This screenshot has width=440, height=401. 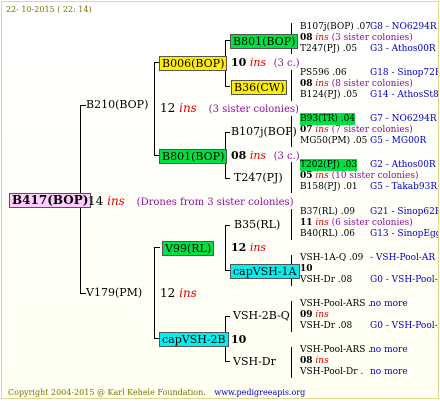 What do you see at coordinates (259, 392) in the screenshot?
I see `website-link: www.pedigreeapis.org` at bounding box center [259, 392].